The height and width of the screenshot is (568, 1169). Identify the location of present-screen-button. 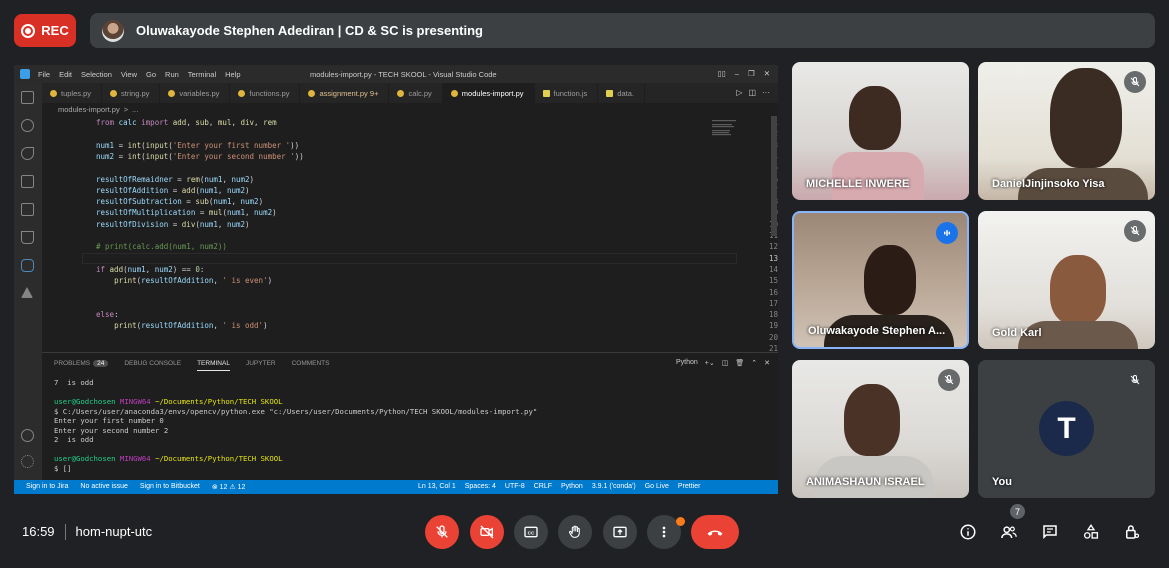
(620, 532).